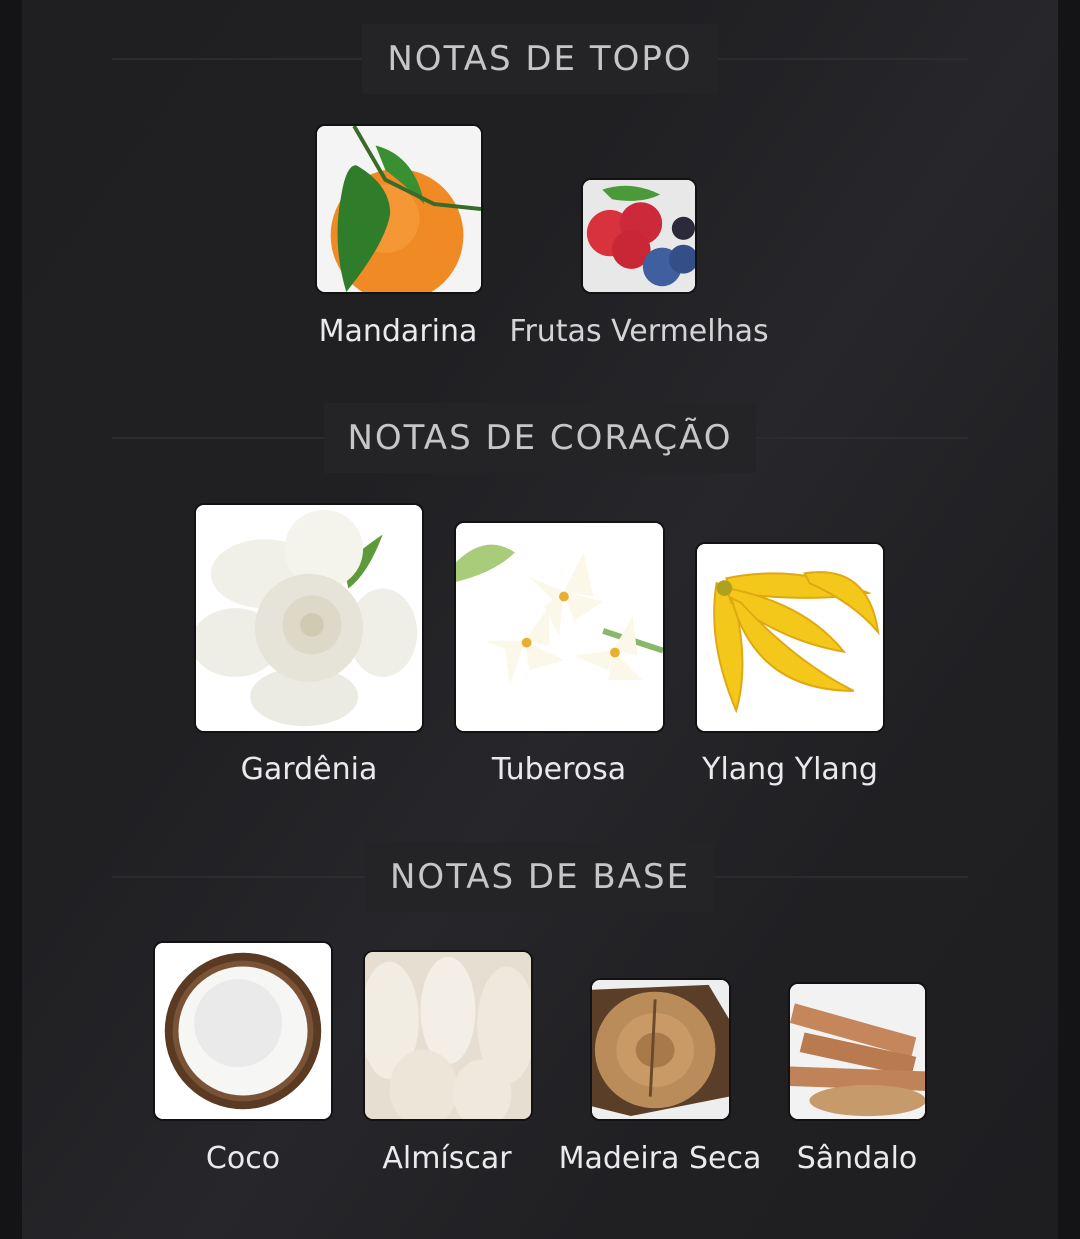 The height and width of the screenshot is (1239, 1080). Describe the element at coordinates (309, 618) in the screenshot. I see `gardenia-icon` at that location.